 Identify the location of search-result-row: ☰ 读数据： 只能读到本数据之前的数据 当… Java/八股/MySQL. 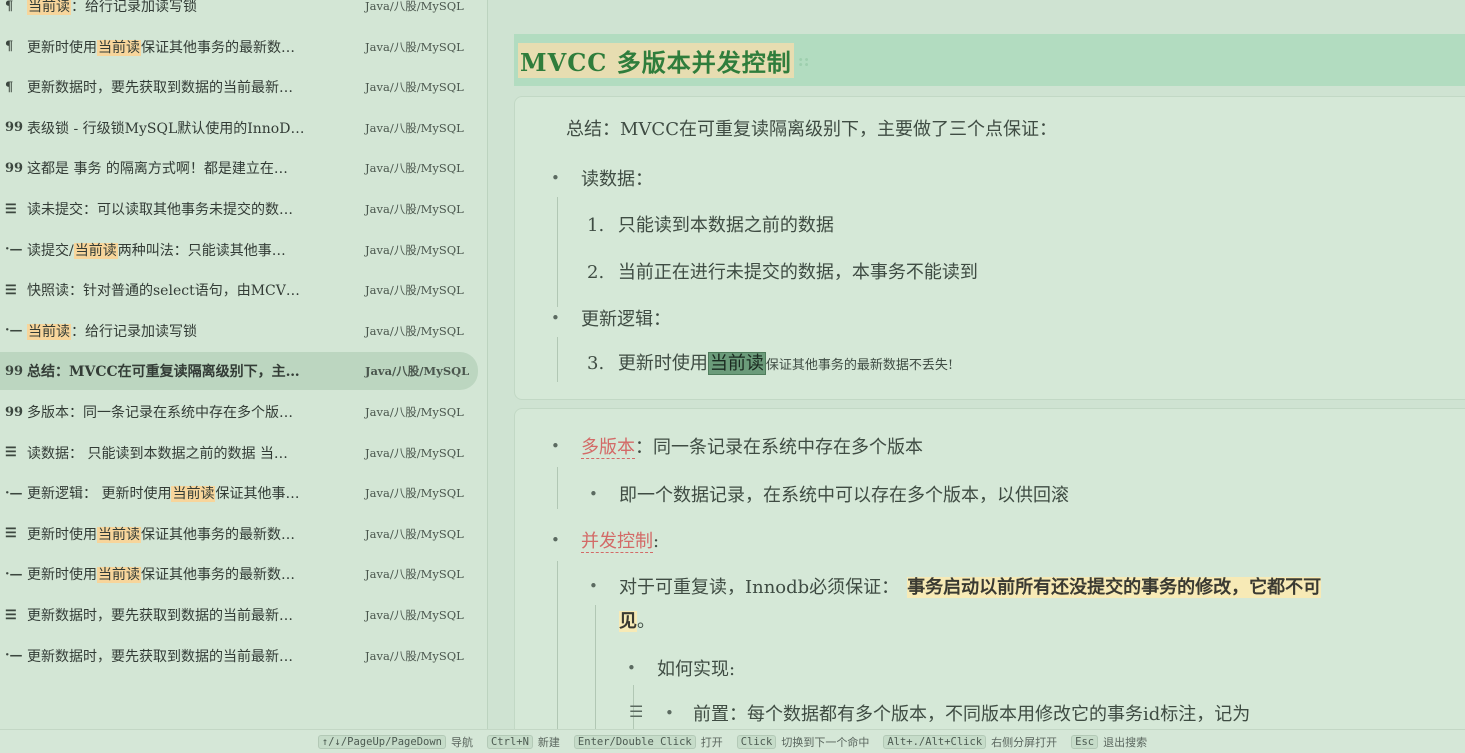
(239, 453).